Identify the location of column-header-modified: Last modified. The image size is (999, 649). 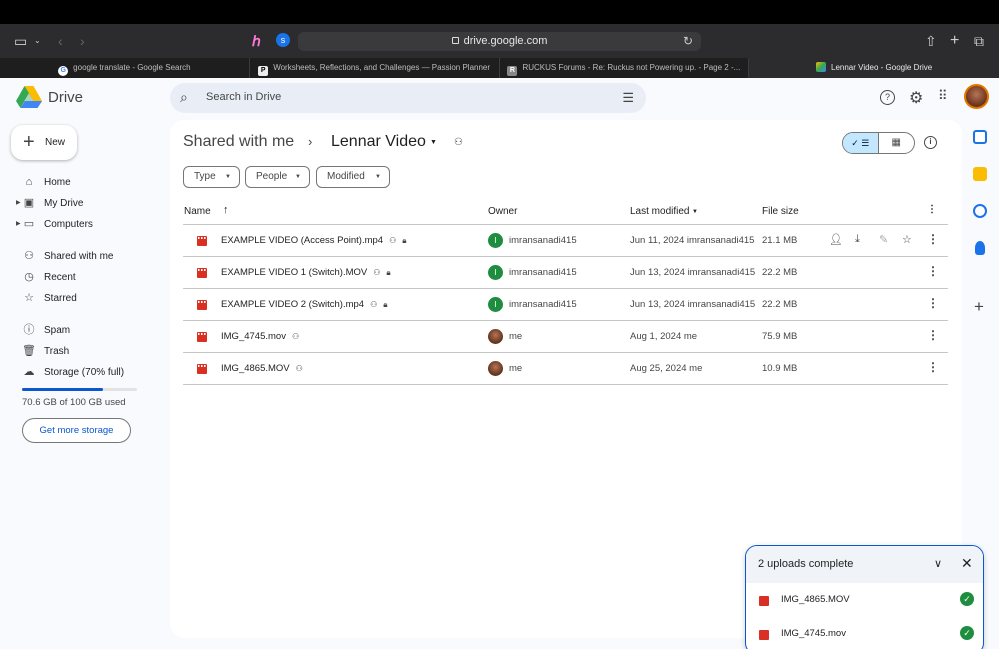
(659, 211).